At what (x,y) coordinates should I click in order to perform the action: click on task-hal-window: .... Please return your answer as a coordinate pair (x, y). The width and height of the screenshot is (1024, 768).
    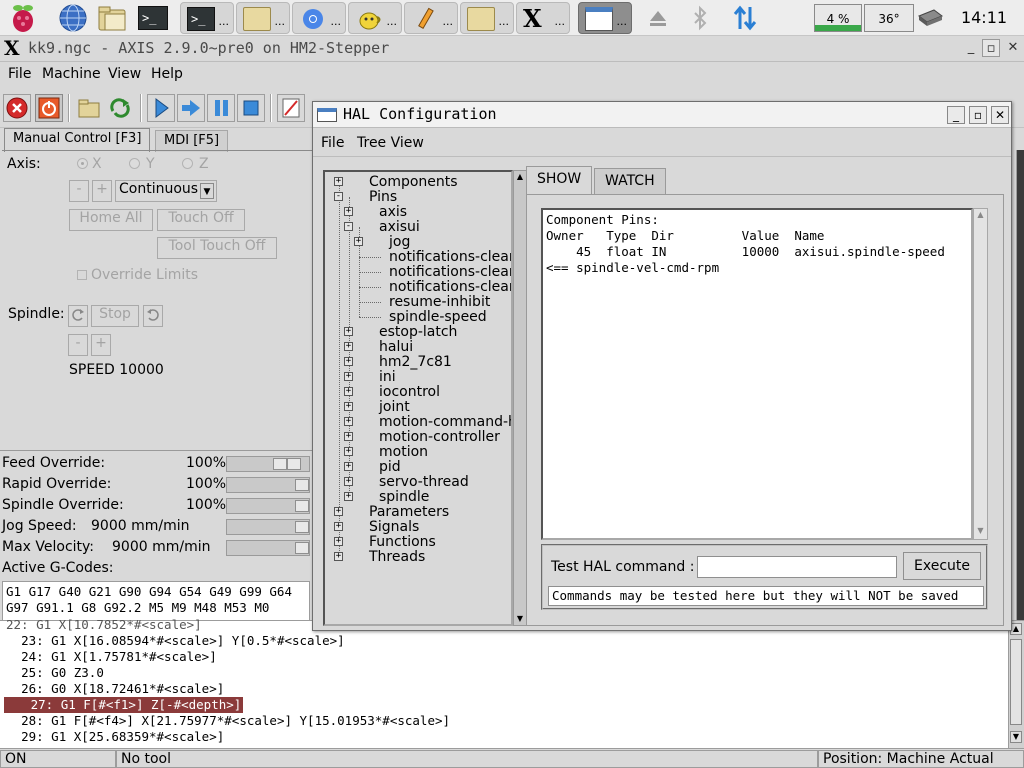
    Looking at the image, I should click on (605, 18).